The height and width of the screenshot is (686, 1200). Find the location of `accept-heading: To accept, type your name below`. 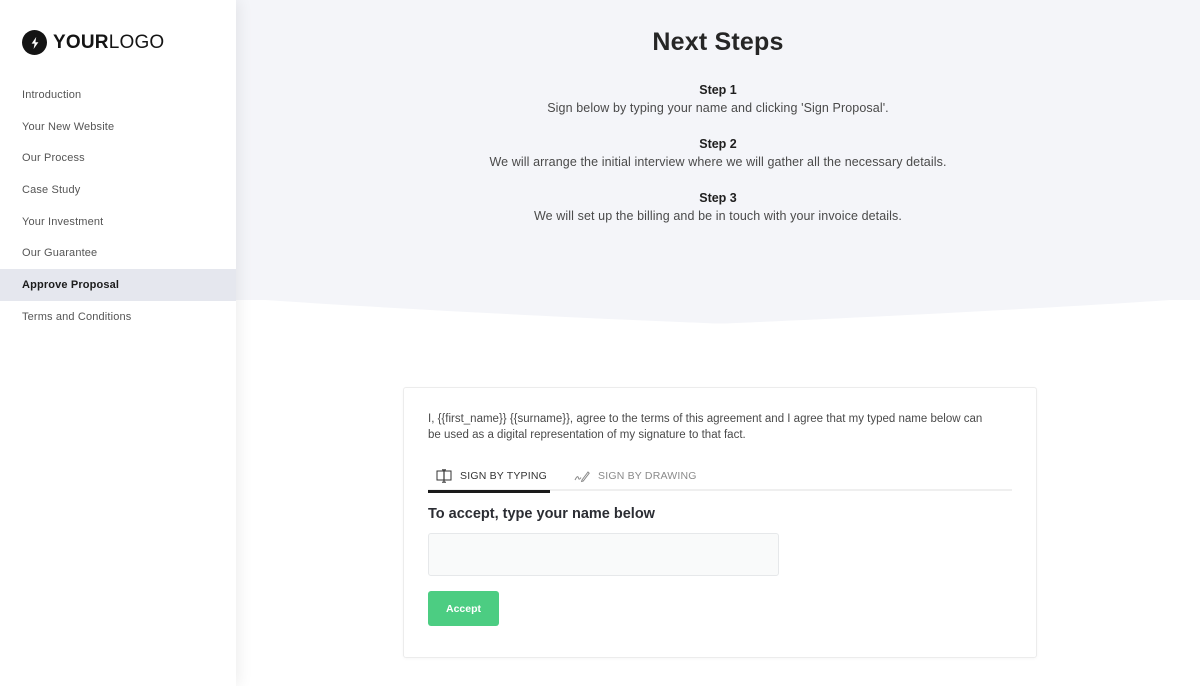

accept-heading: To accept, type your name below is located at coordinates (541, 514).